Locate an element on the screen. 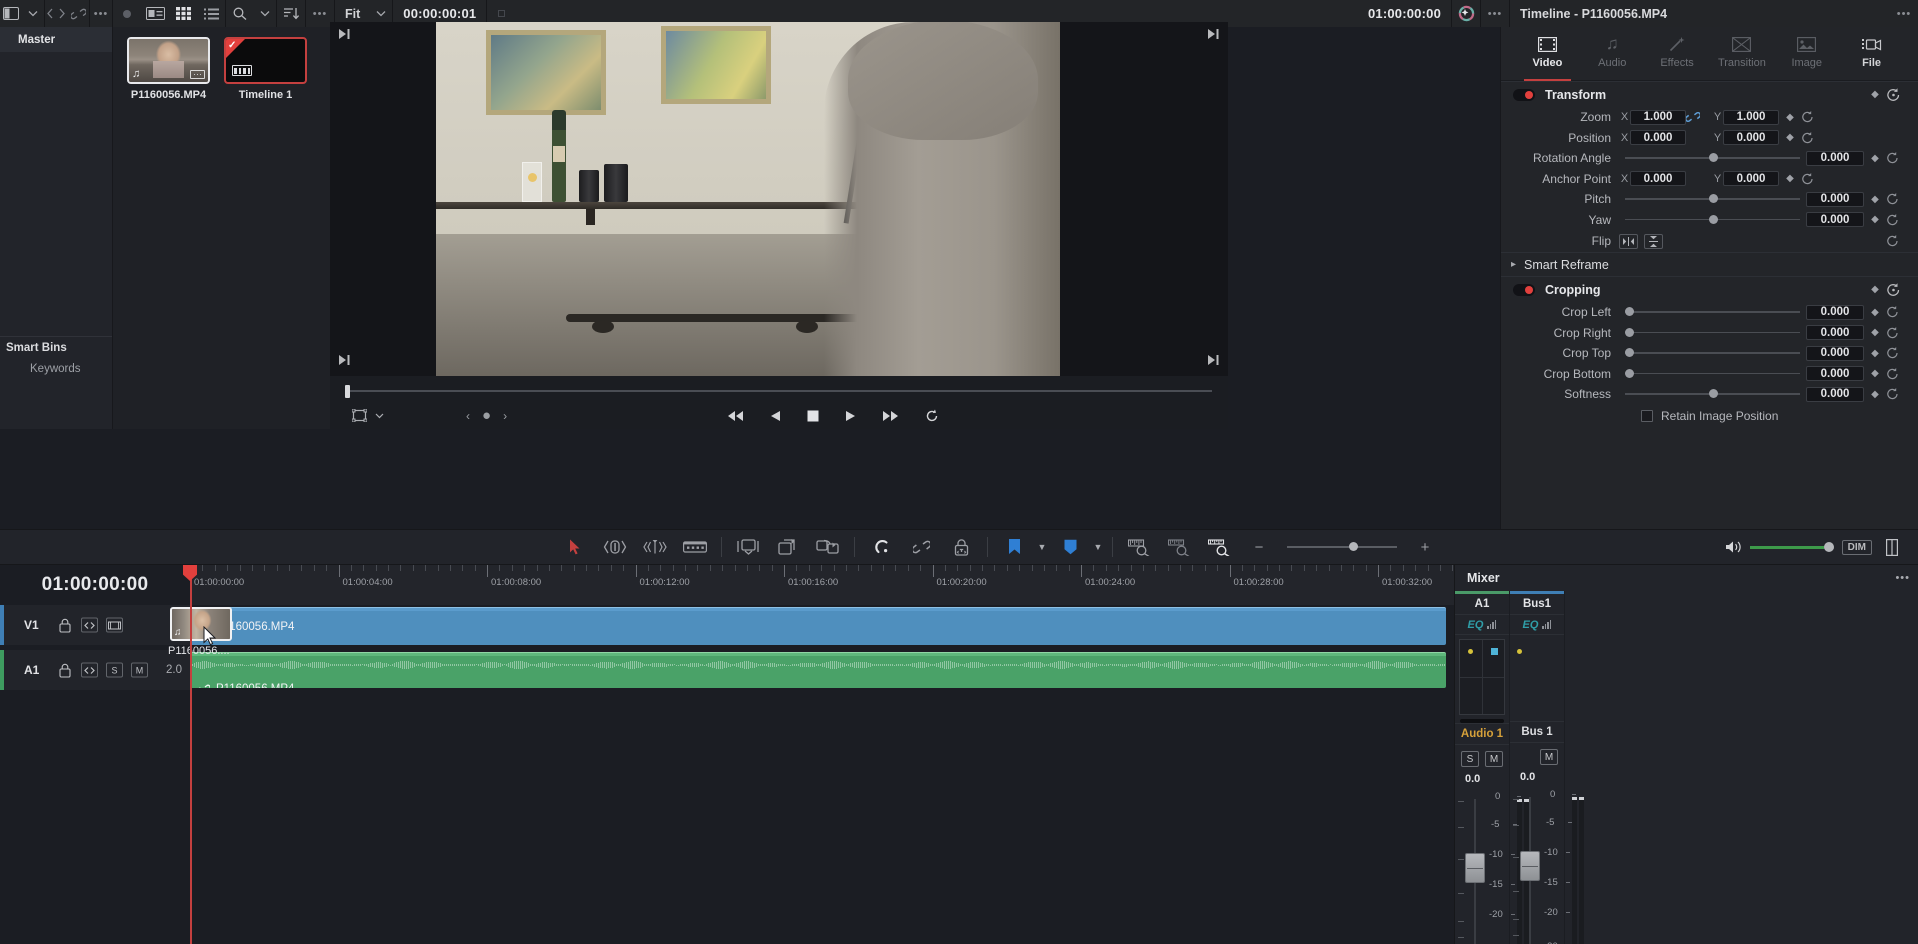 This screenshot has height=944, width=1918. section-transform: Transform ◆ is located at coordinates (1709, 94).